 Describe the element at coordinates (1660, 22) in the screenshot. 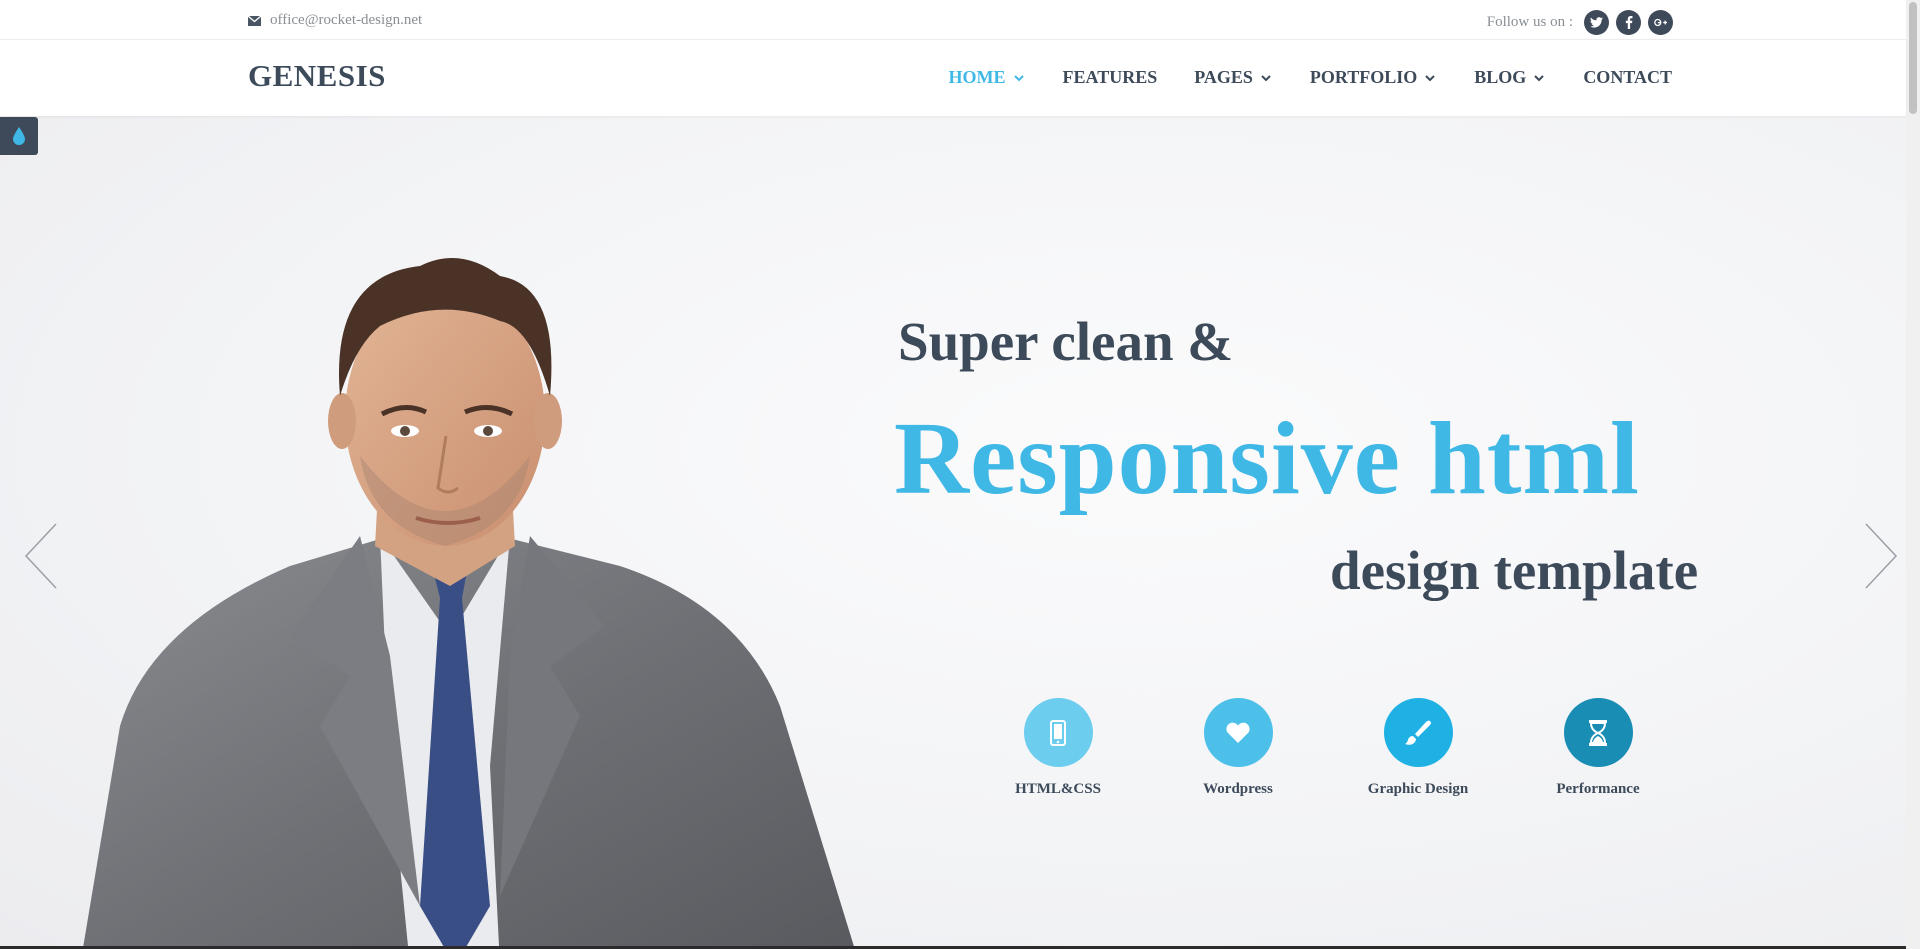

I see `google-plus-icon` at that location.